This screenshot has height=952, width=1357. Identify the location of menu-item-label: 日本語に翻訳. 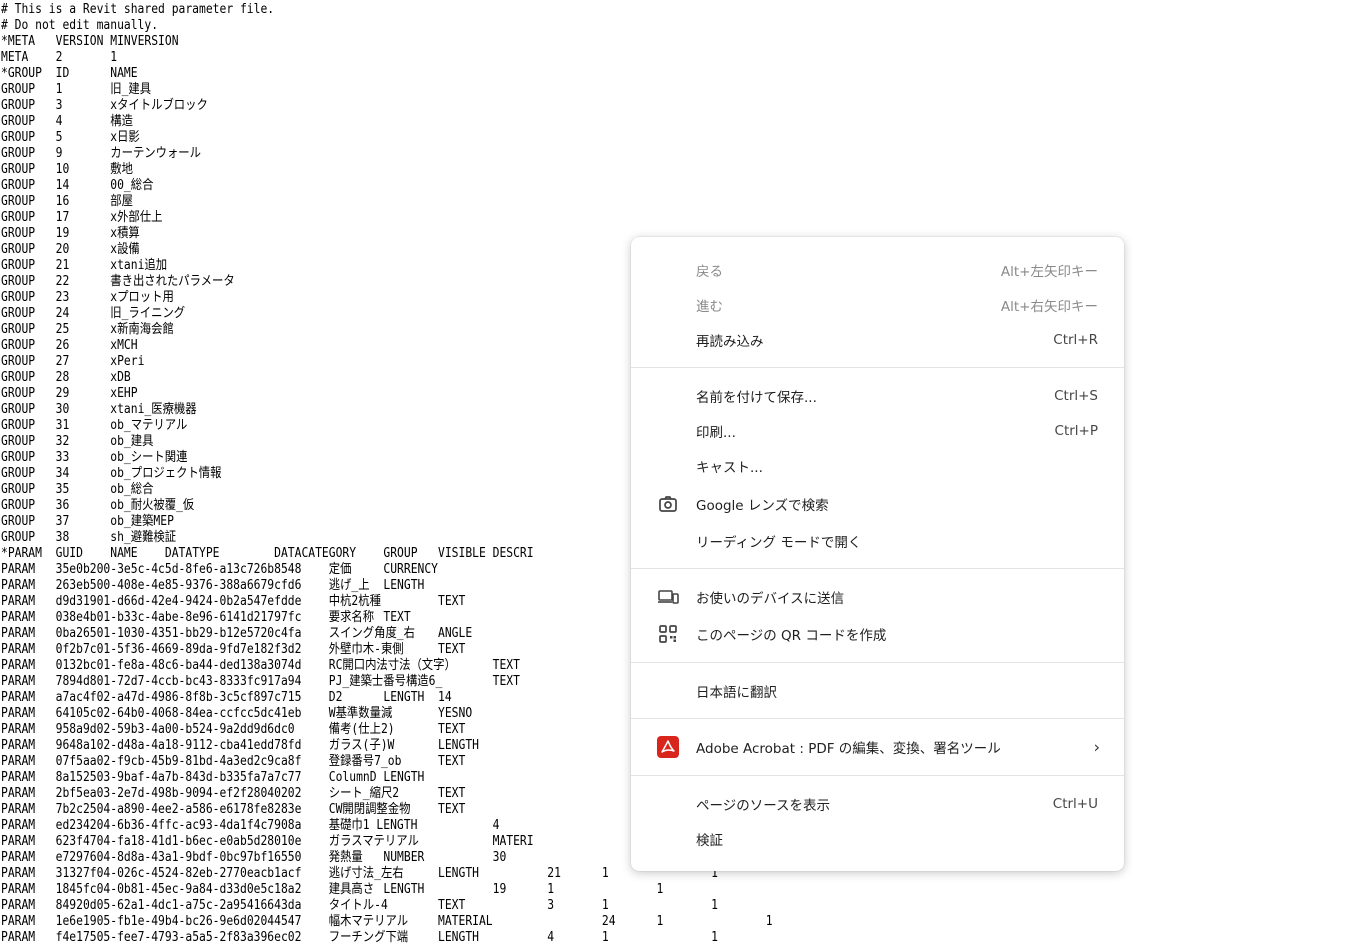
(736, 693).